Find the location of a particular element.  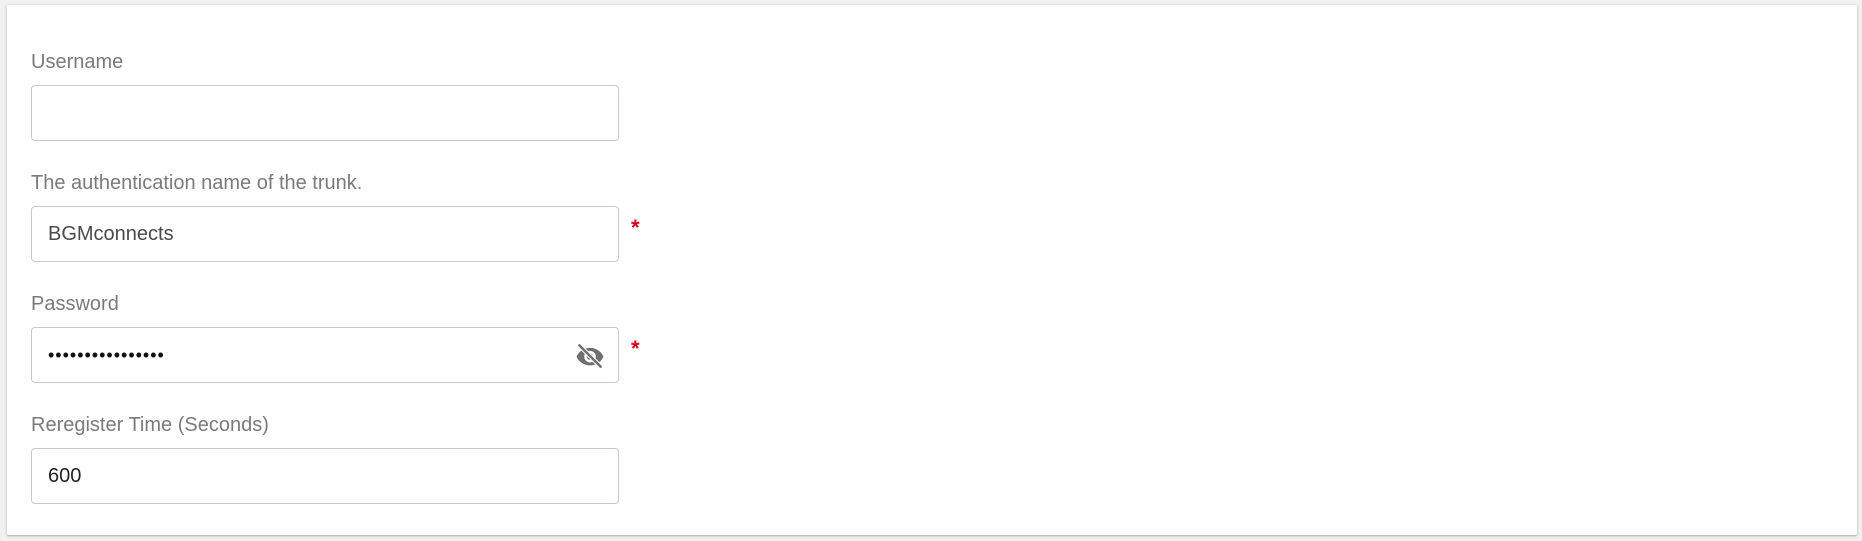

username-input-box is located at coordinates (325, 113).